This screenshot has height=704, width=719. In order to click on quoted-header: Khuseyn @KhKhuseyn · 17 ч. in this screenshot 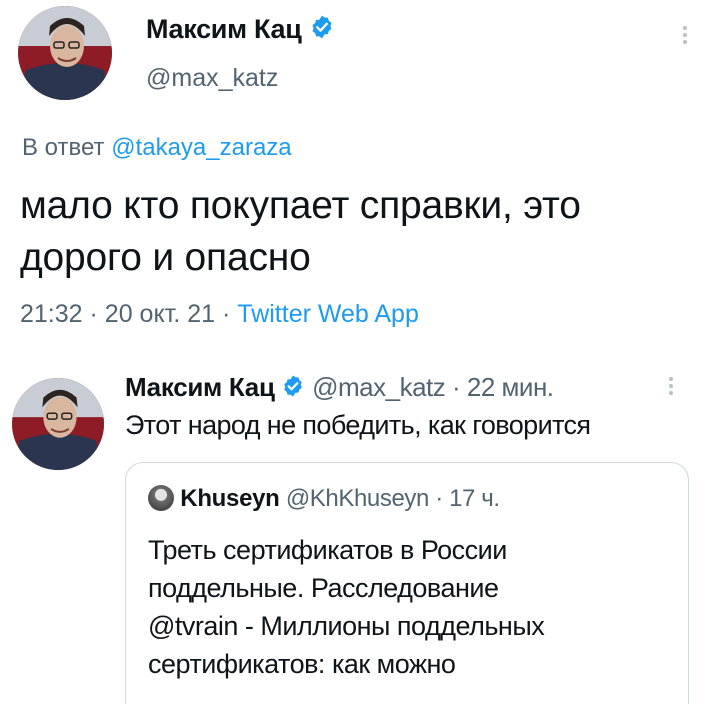, I will do `click(324, 499)`.